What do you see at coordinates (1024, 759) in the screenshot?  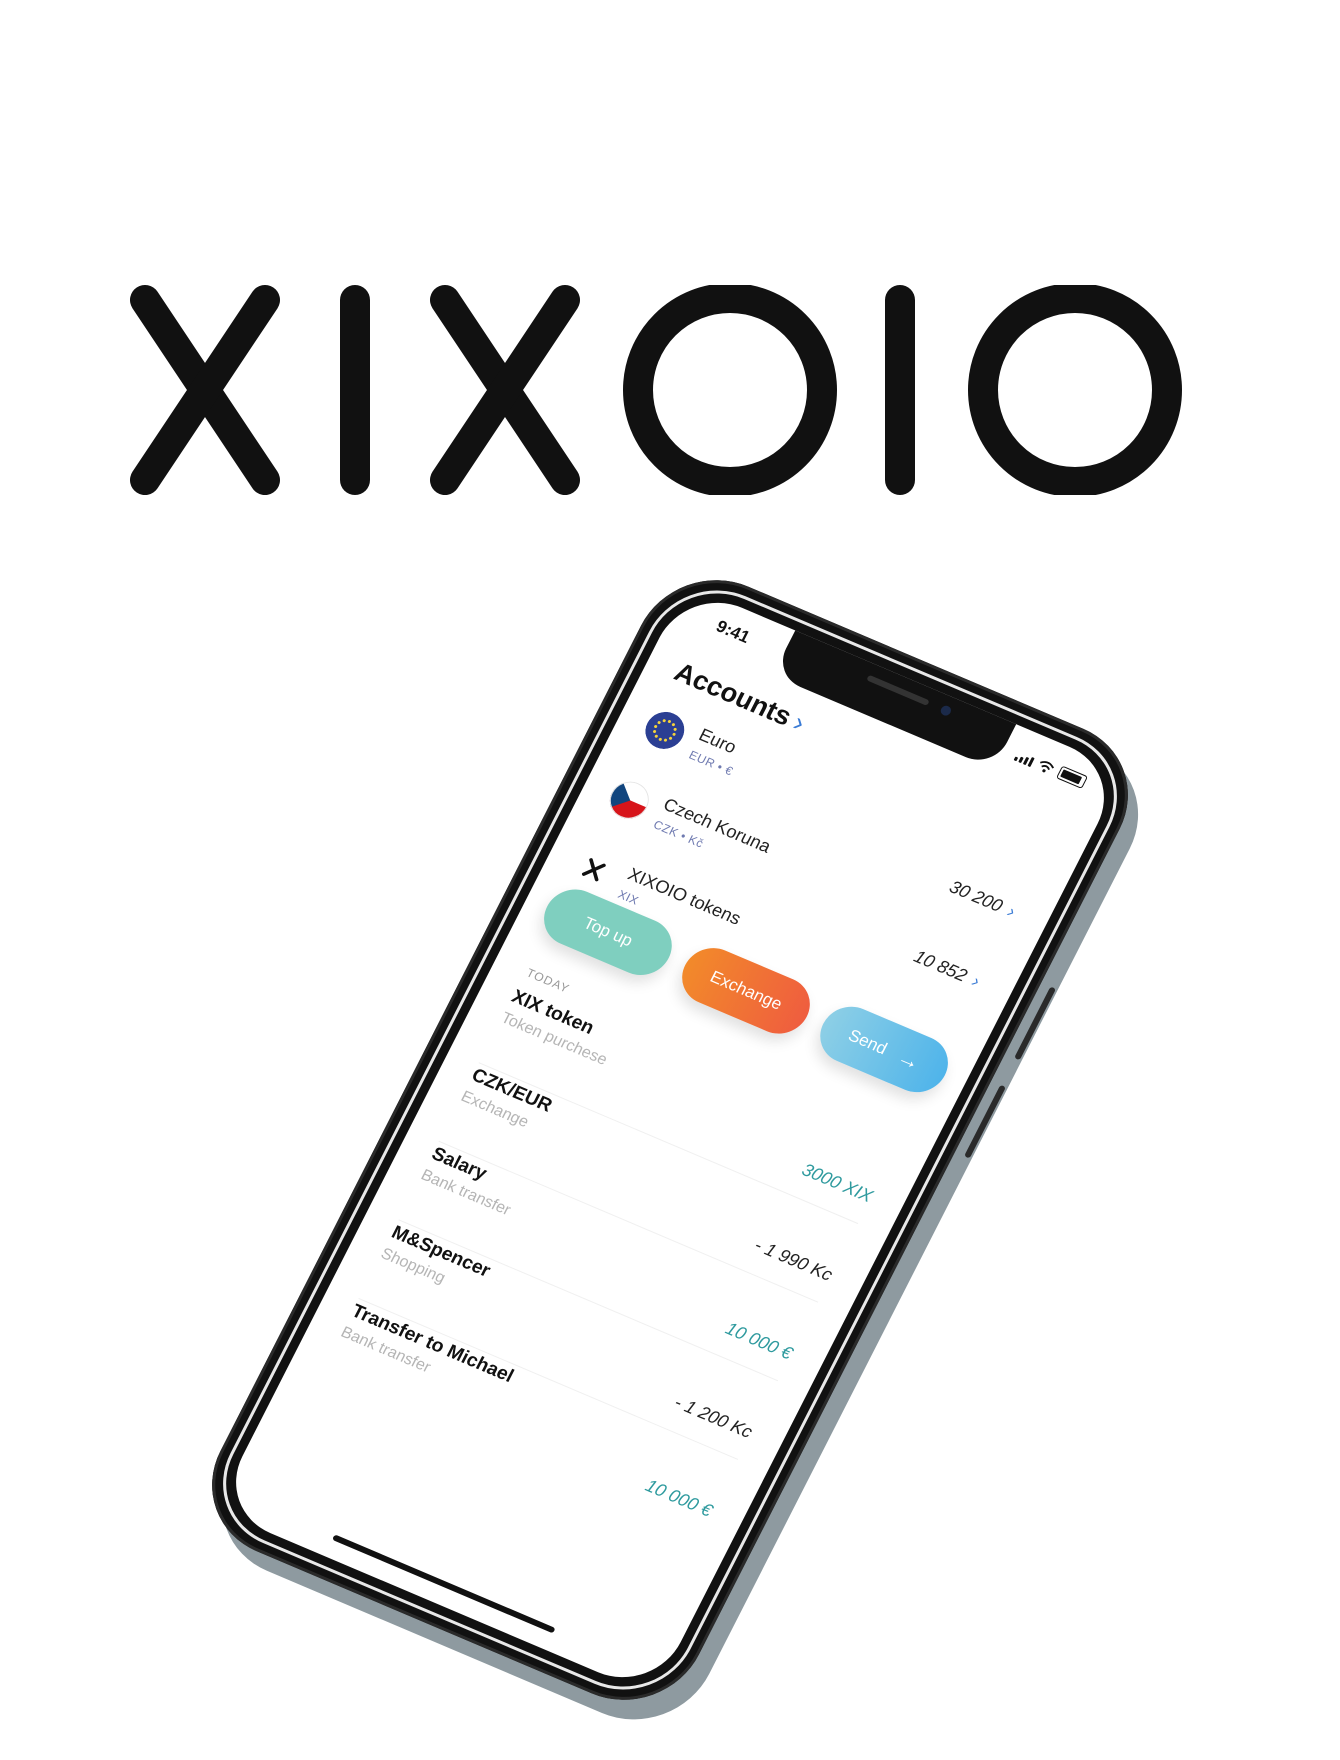 I see `cellular-signal-icon` at bounding box center [1024, 759].